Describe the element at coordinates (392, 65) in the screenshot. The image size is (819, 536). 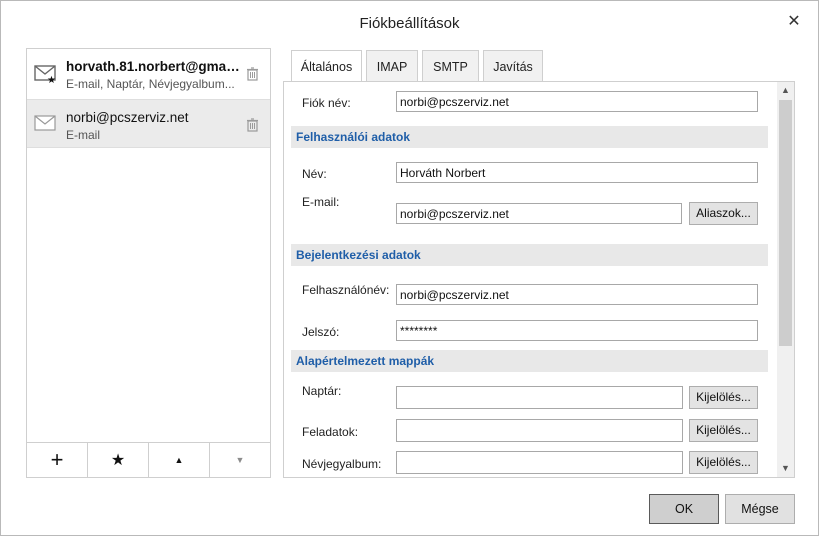
I see `tab-imap: IMAP` at that location.